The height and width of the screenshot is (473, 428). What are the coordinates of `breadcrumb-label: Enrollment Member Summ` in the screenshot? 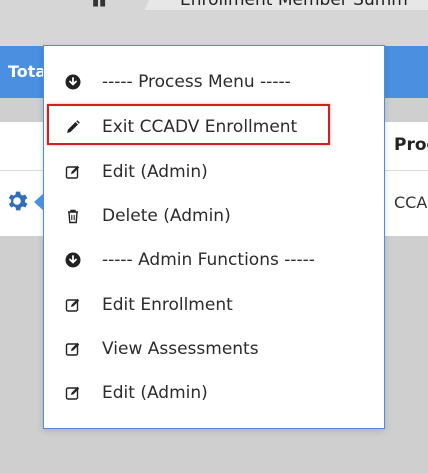 It's located at (294, 5).